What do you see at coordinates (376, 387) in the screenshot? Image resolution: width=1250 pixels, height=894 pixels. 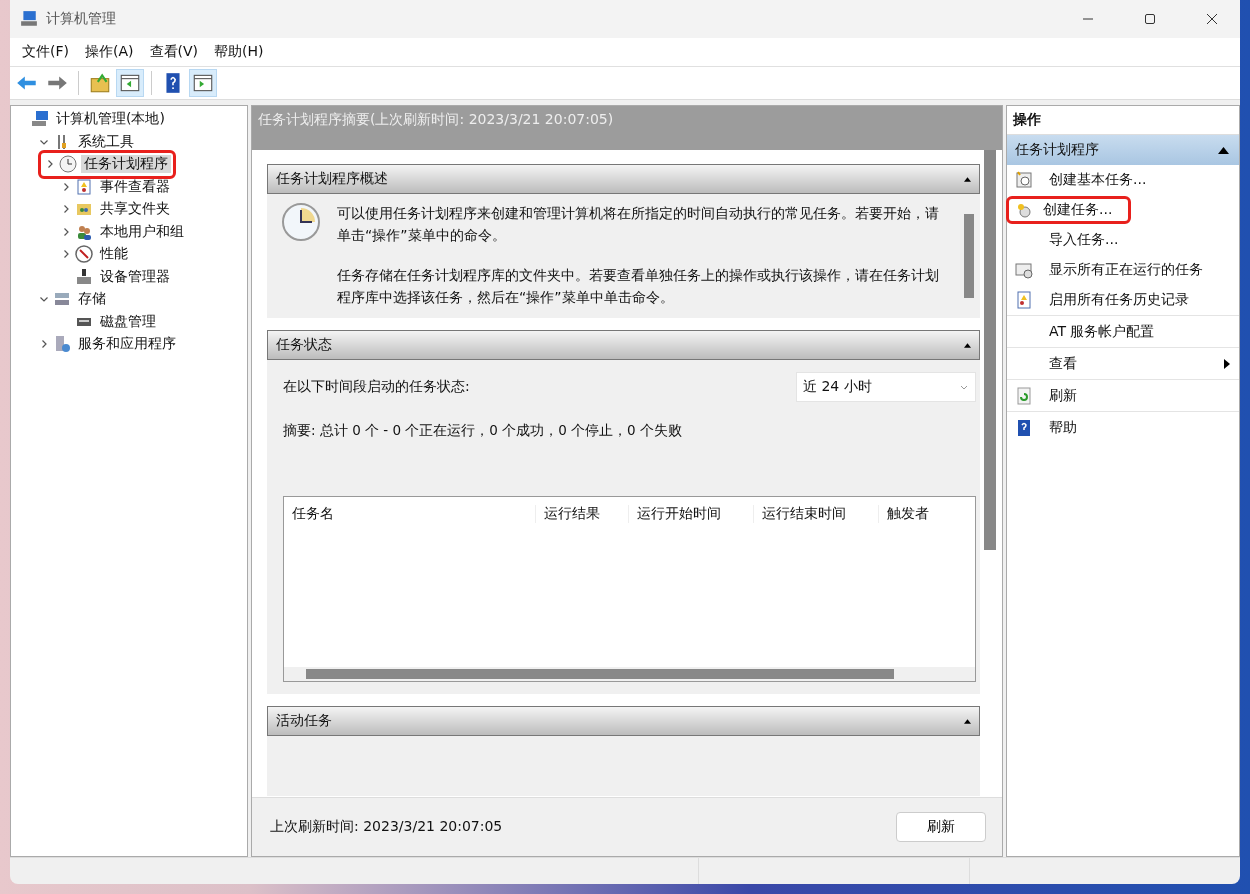 I see `period-label: 在以下时间段启动的任务状态:` at bounding box center [376, 387].